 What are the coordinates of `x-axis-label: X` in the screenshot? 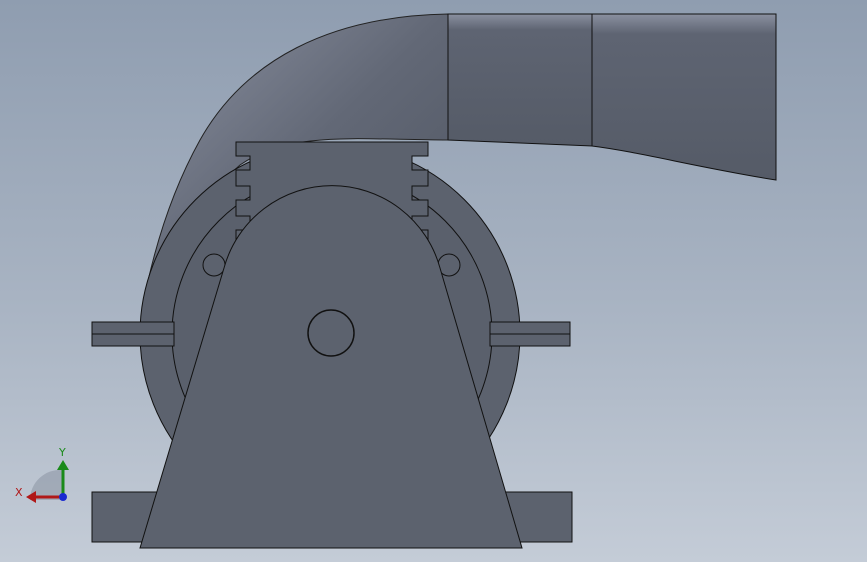 It's located at (19, 492).